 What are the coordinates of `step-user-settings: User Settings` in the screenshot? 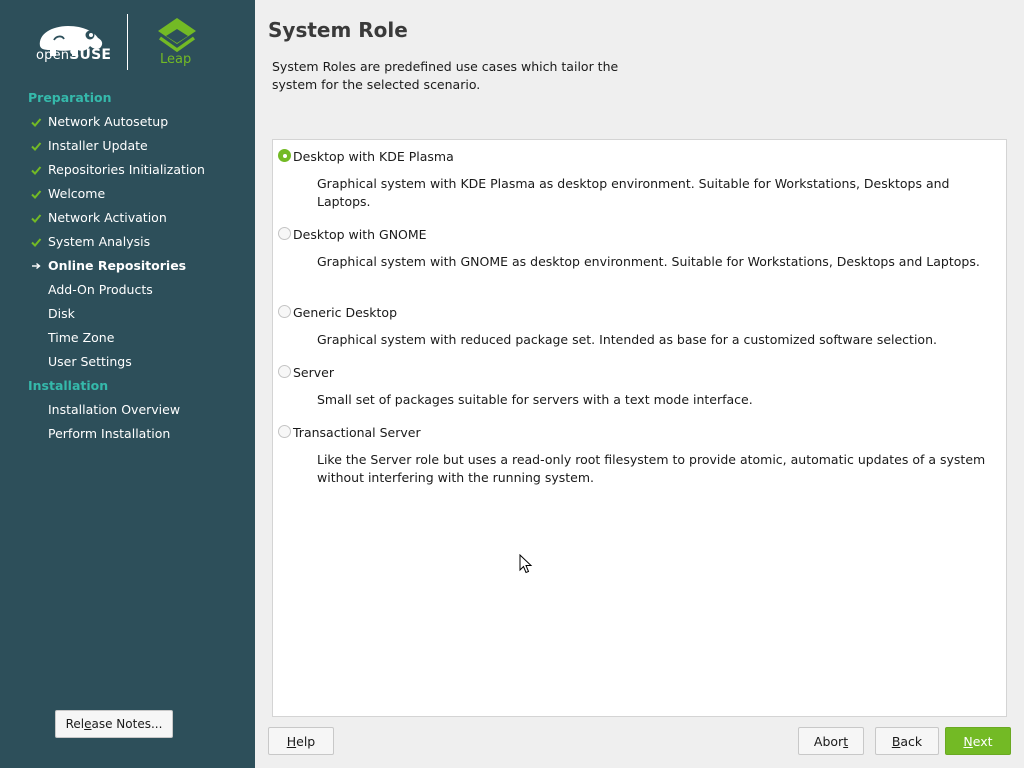 It's located at (90, 361).